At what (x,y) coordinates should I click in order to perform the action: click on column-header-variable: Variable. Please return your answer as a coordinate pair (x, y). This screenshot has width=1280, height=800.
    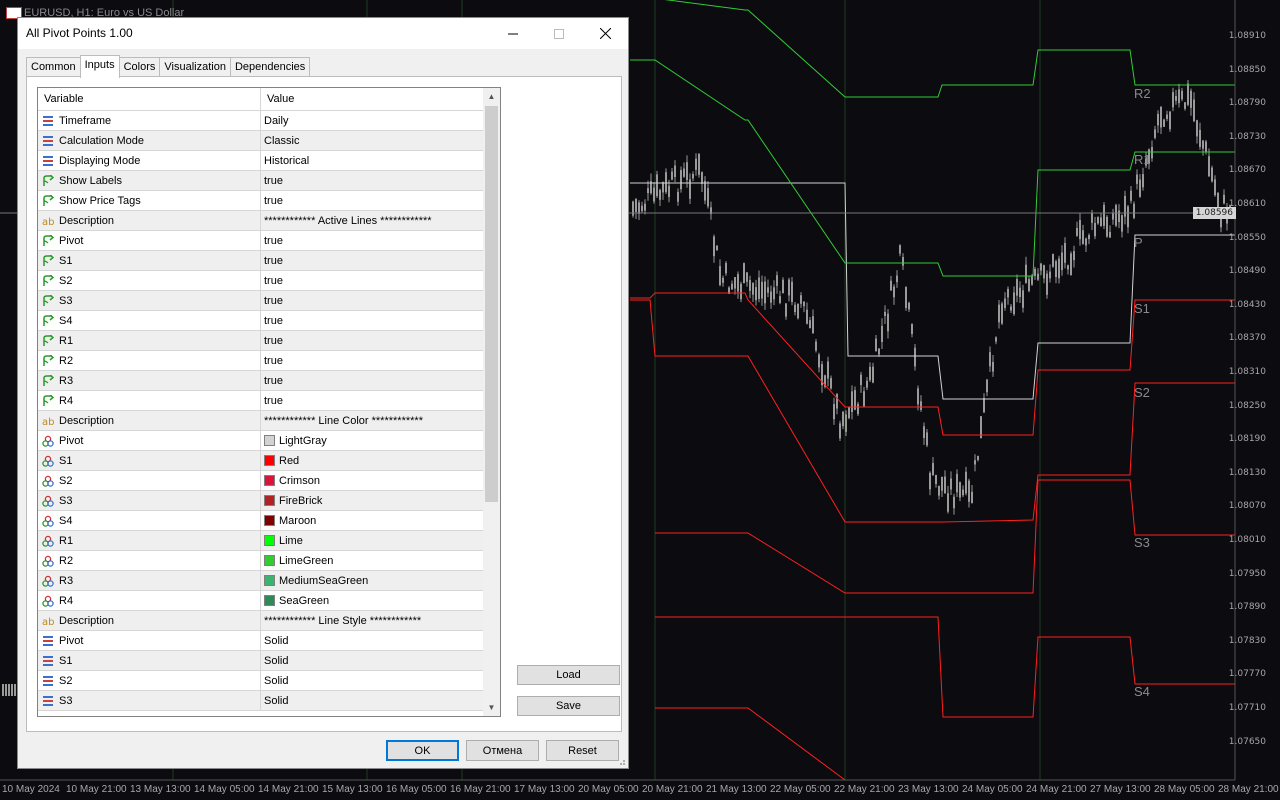
    Looking at the image, I should click on (149, 99).